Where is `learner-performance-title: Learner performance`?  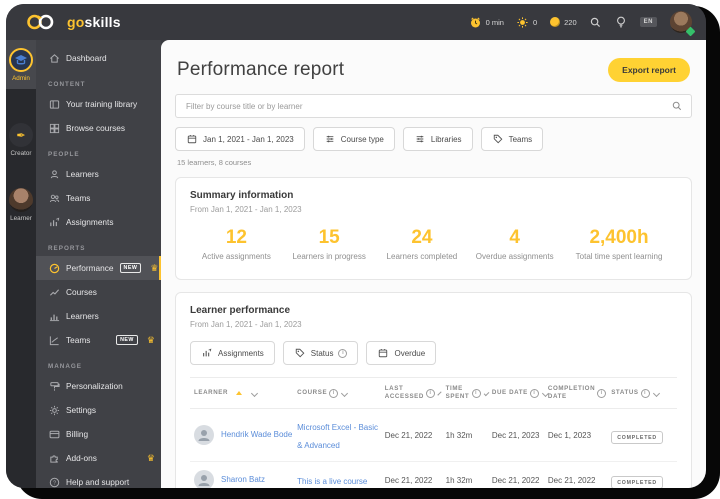 learner-performance-title: Learner performance is located at coordinates (240, 310).